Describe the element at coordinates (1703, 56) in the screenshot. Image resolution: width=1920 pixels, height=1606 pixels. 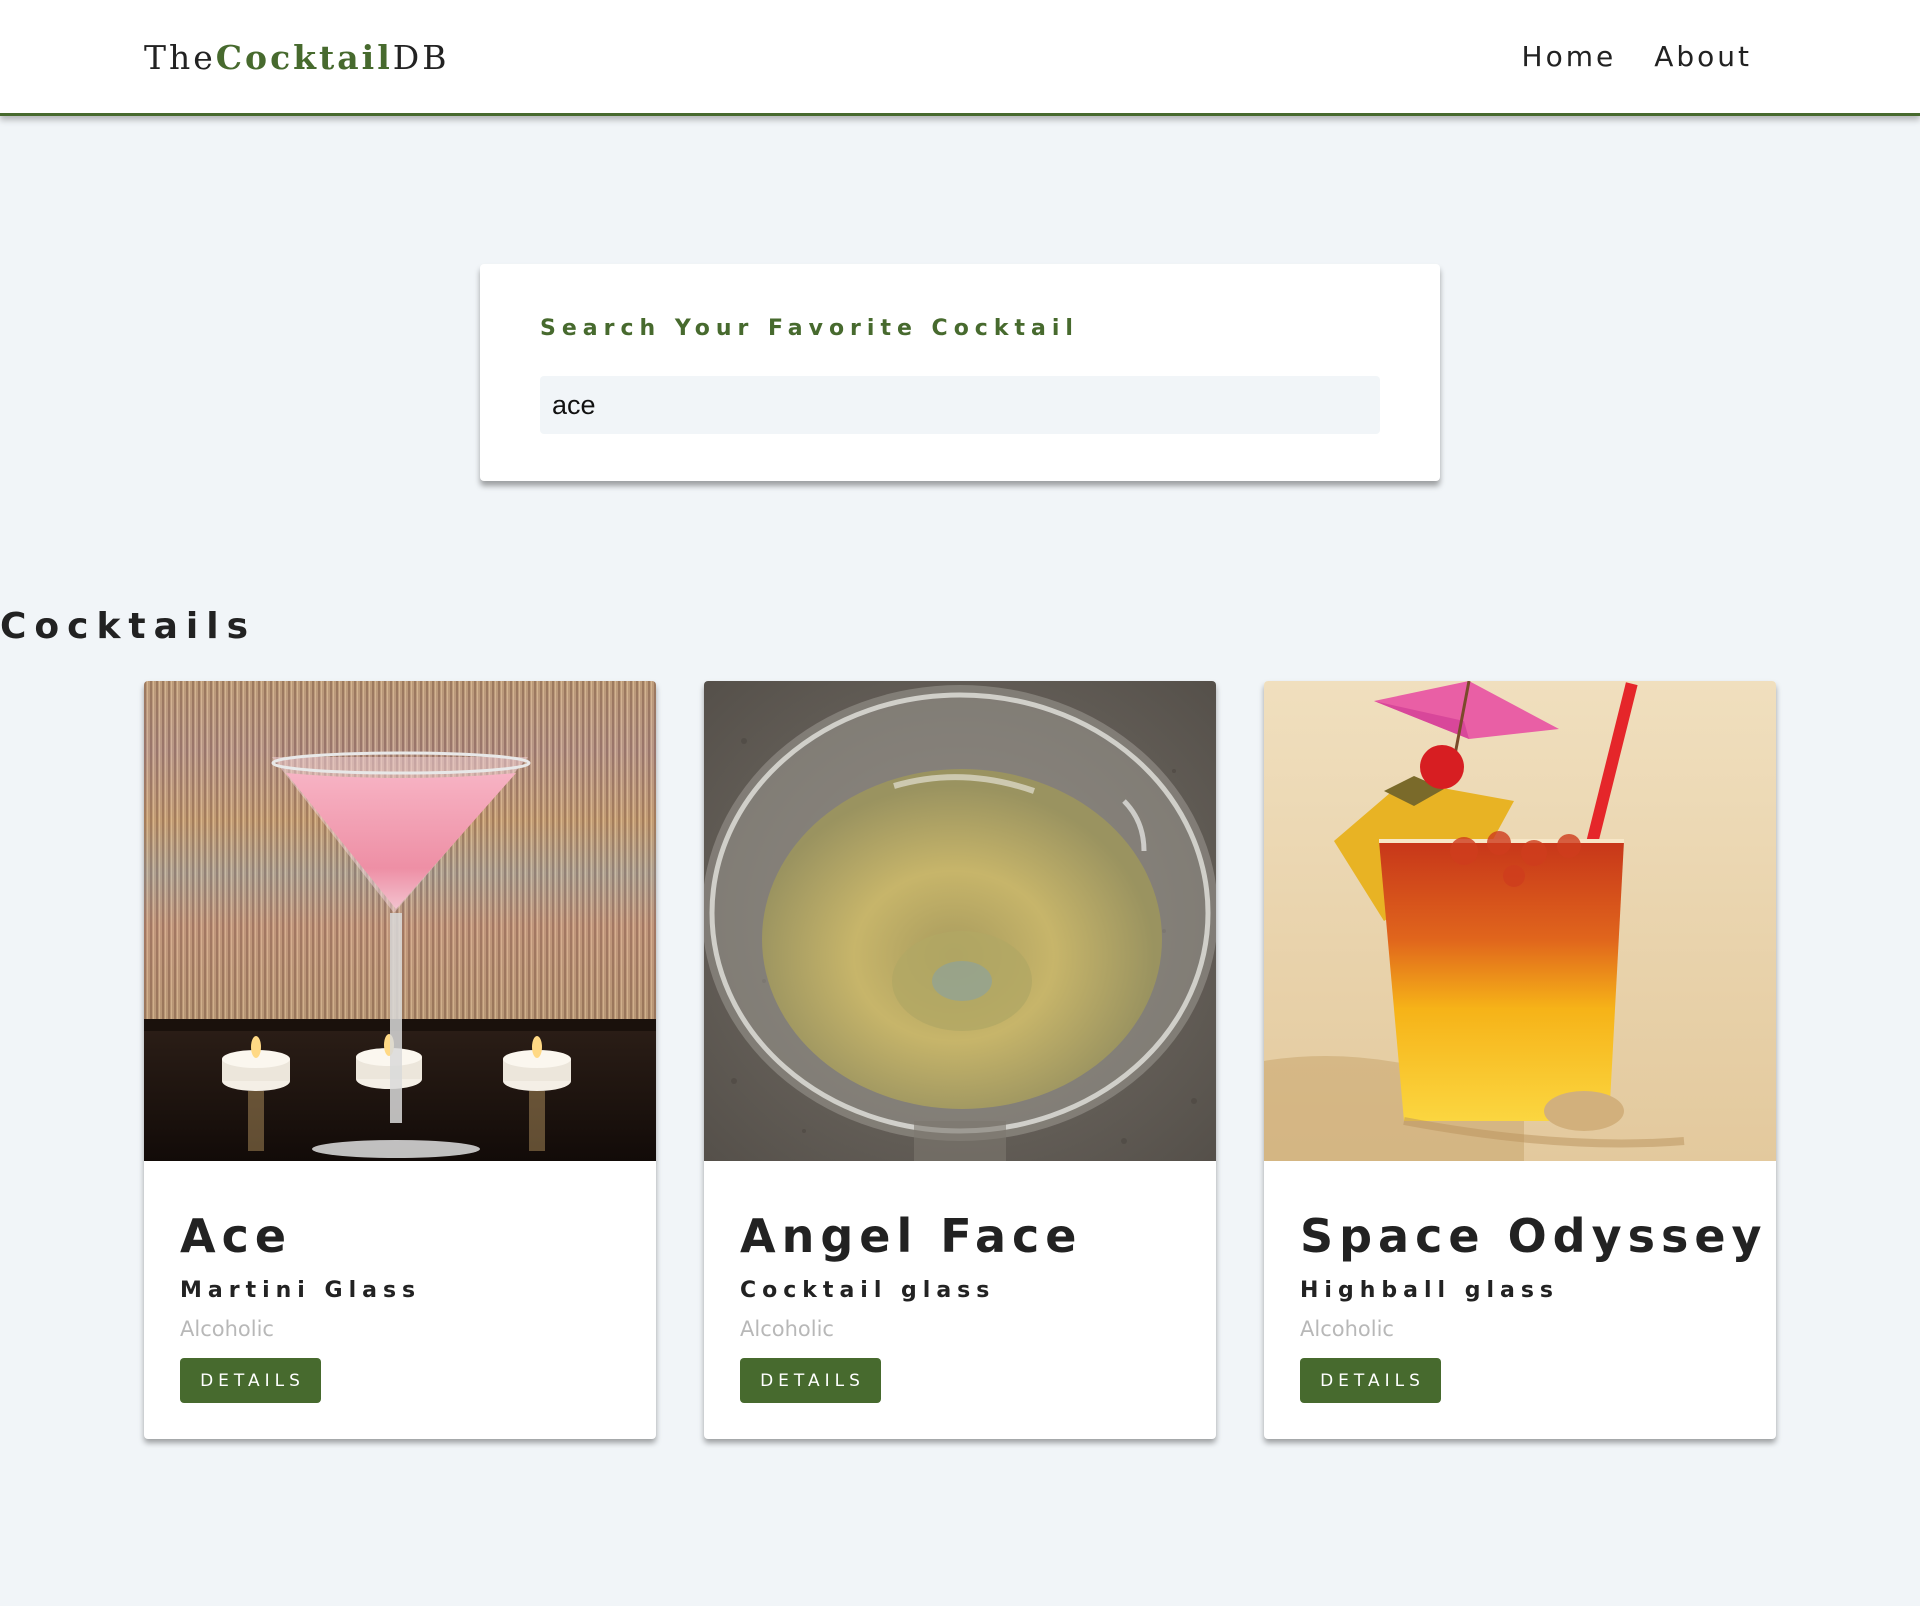
I see `nav-link-about: About` at that location.